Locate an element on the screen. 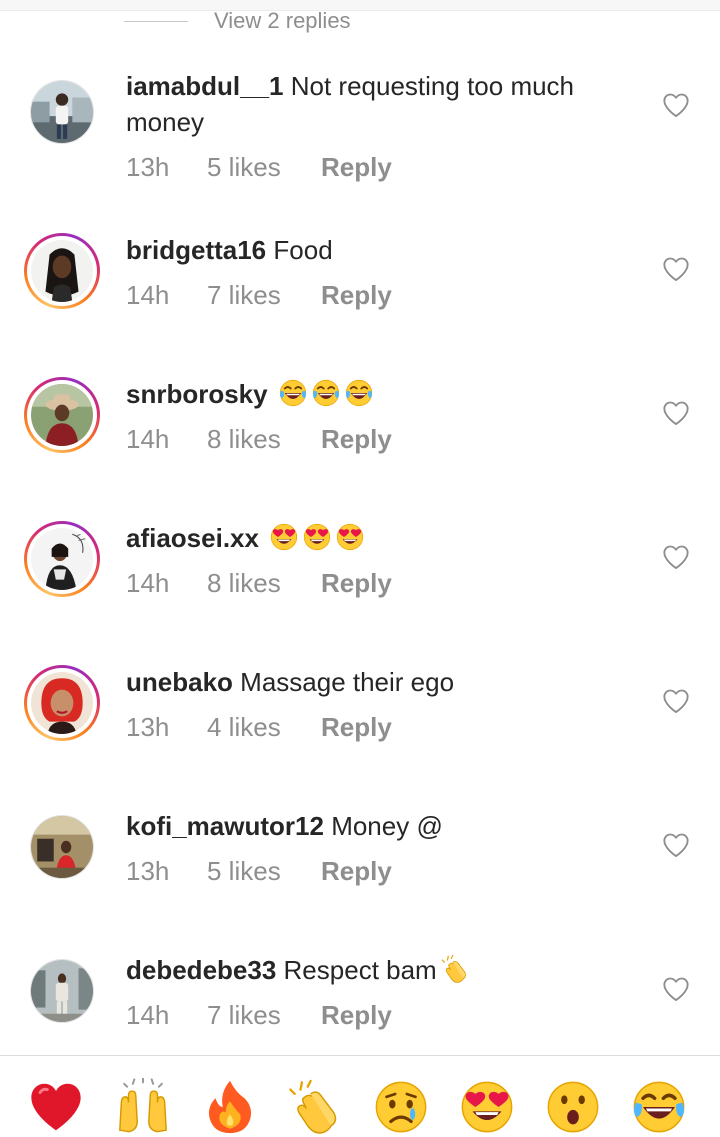 The height and width of the screenshot is (1137, 720). comment-body: afiaosei.xx is located at coordinates (373, 538).